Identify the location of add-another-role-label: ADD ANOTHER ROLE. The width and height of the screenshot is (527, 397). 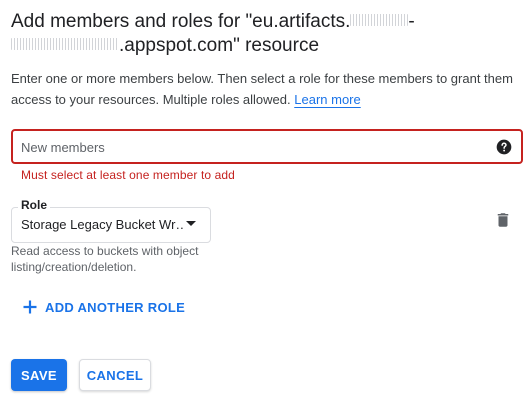
(115, 307).